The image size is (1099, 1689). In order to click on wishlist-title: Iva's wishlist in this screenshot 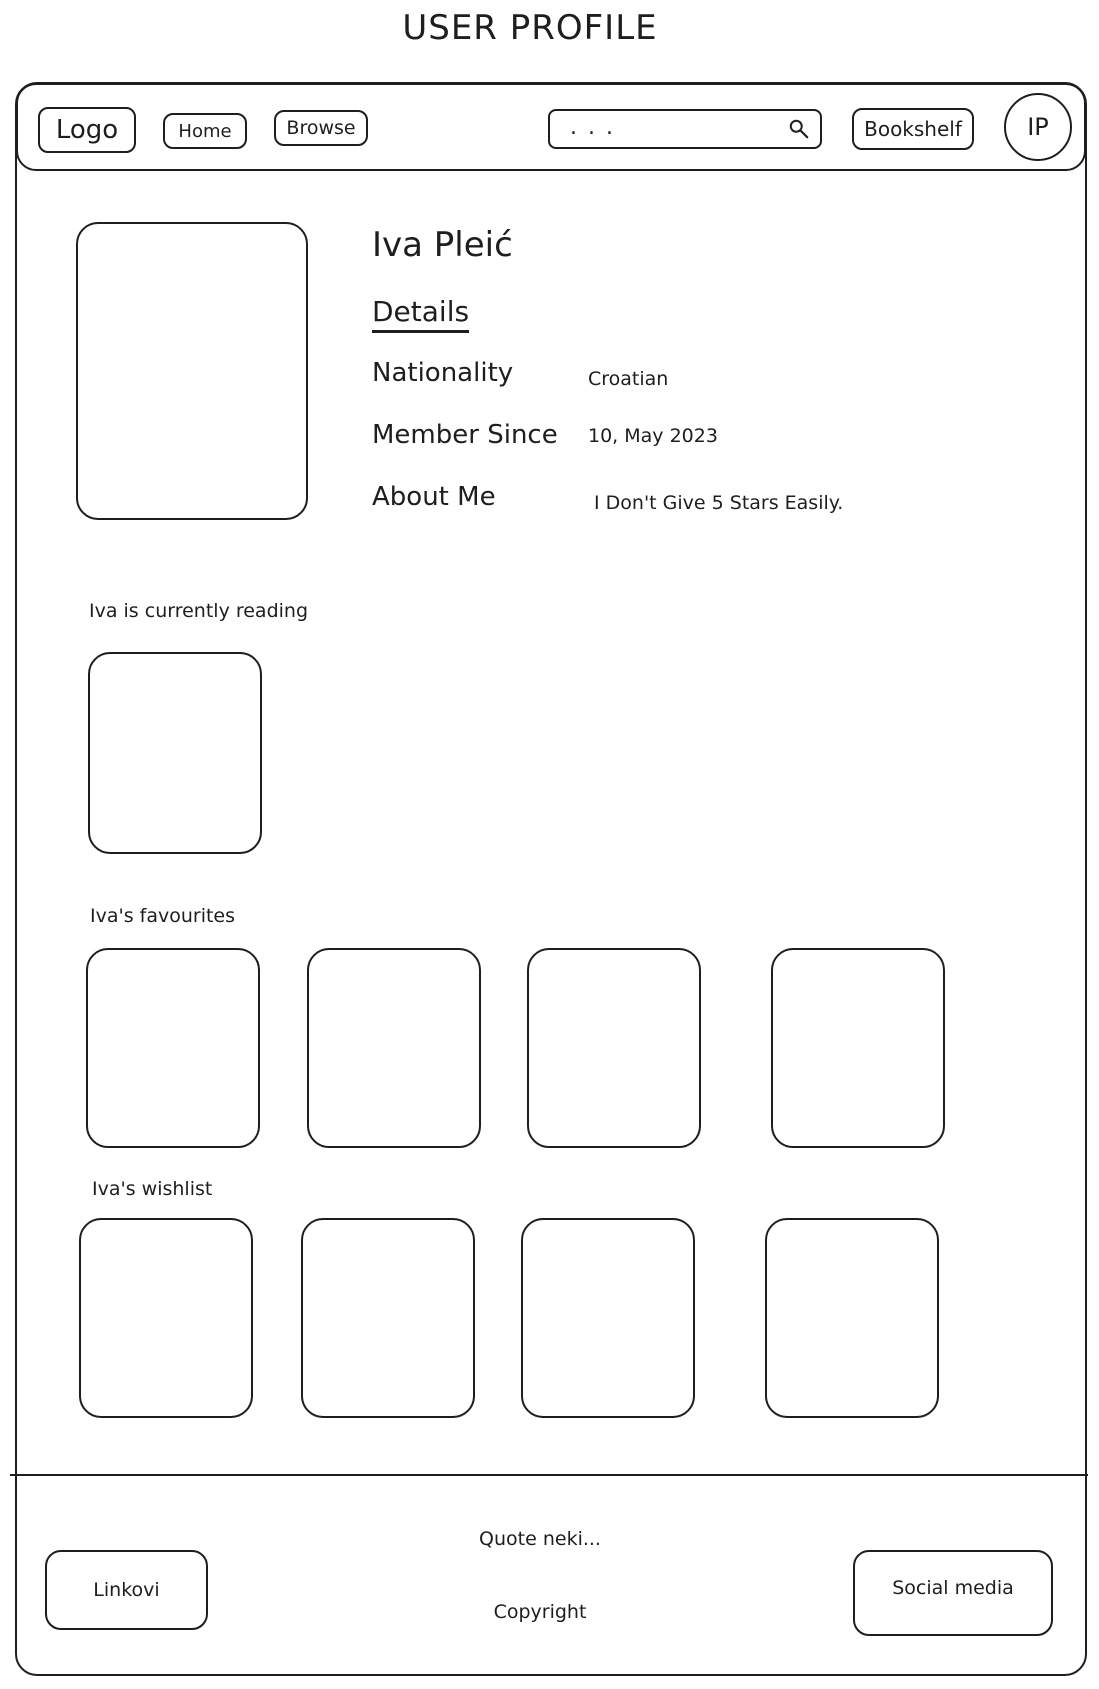, I will do `click(152, 1189)`.